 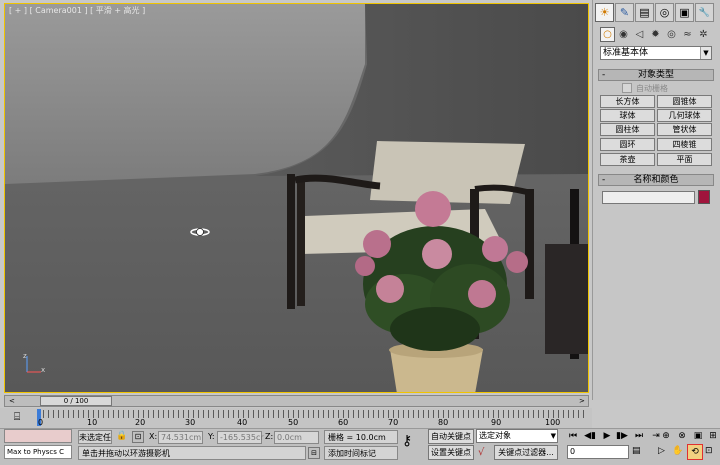 I want to click on goto-end-icon: ⏭, so click(x=639, y=436).